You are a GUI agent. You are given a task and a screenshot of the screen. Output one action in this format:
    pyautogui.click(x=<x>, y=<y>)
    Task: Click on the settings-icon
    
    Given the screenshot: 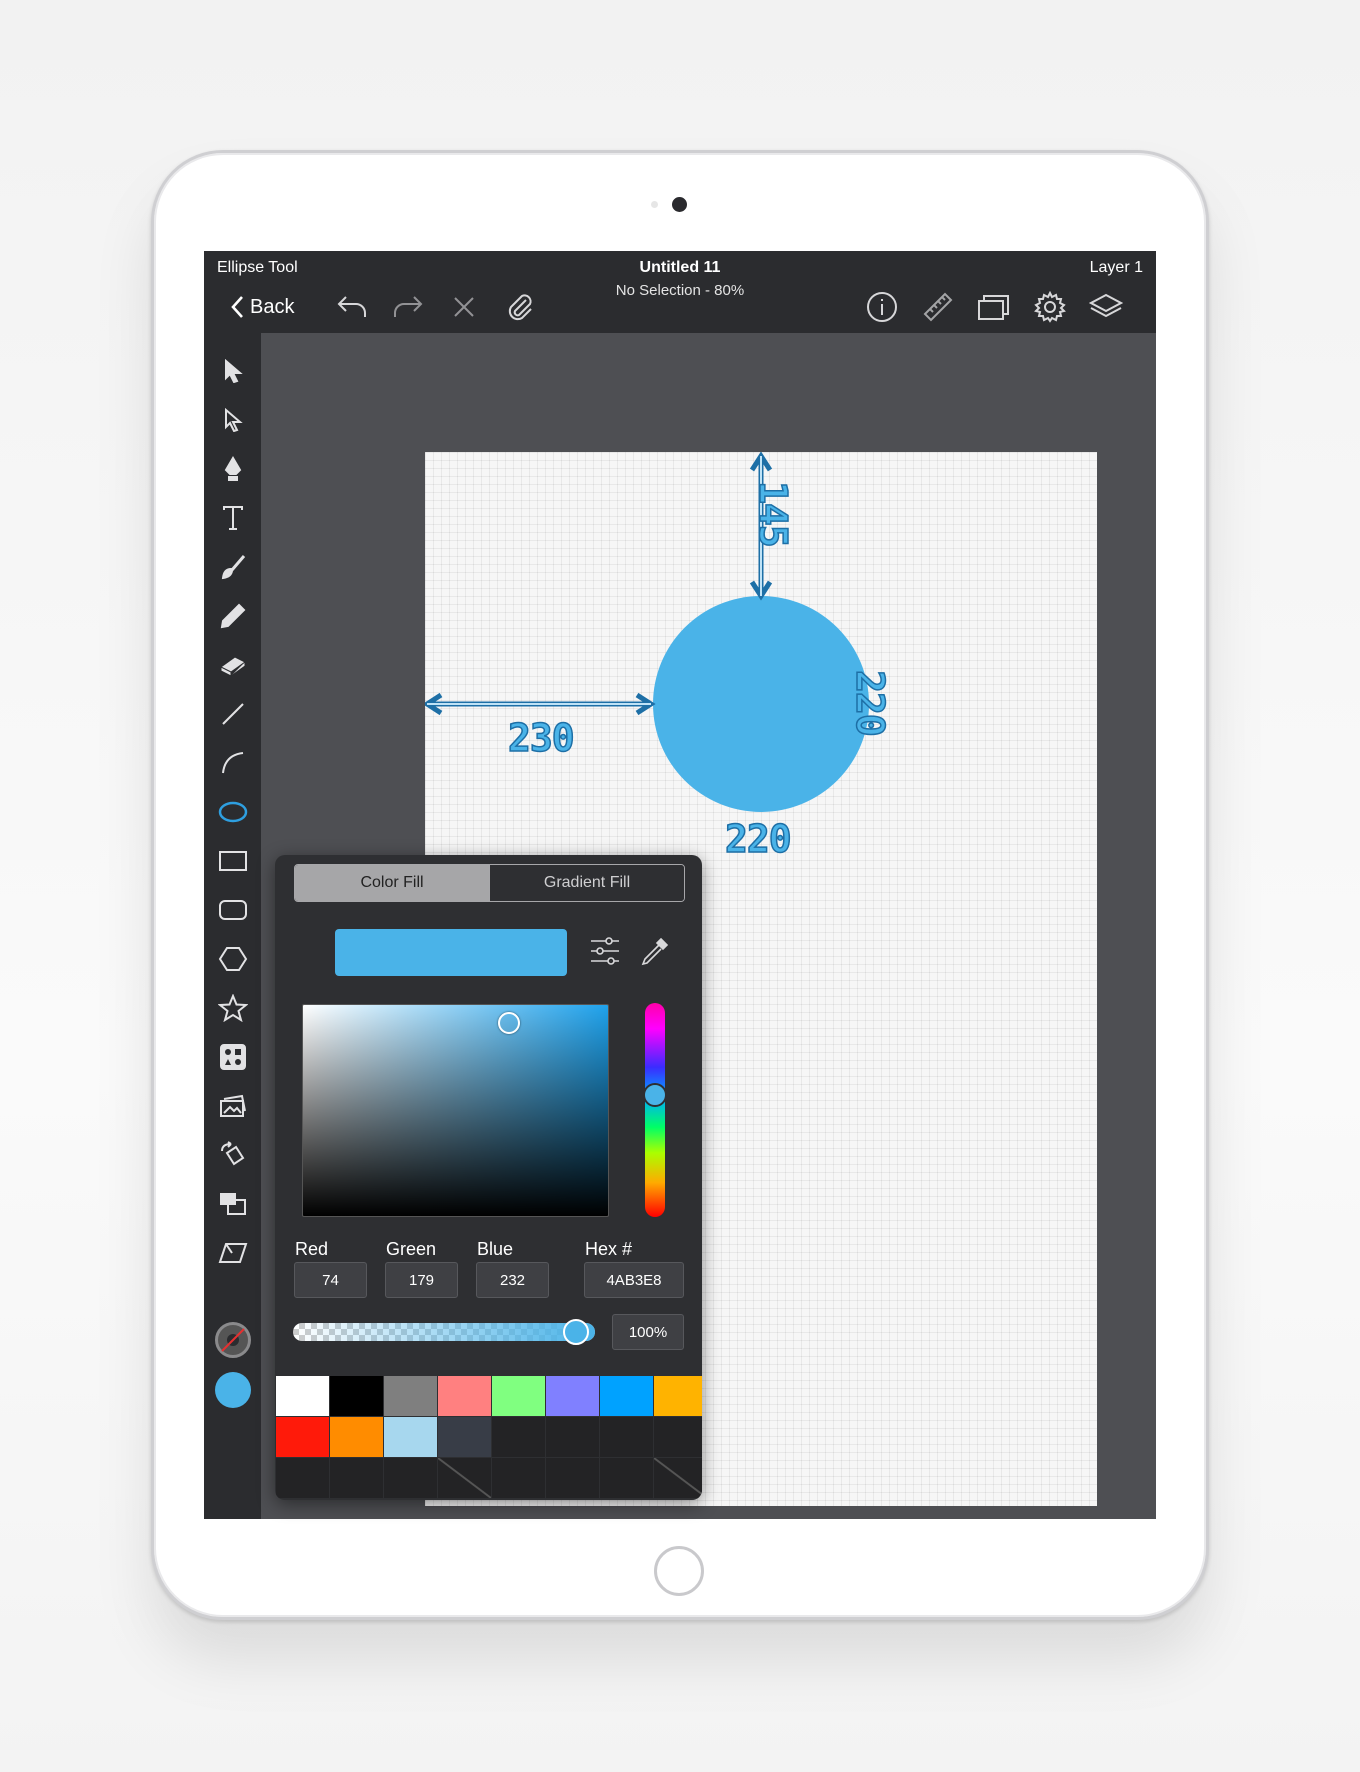 What is the action you would take?
    pyautogui.click(x=1050, y=307)
    